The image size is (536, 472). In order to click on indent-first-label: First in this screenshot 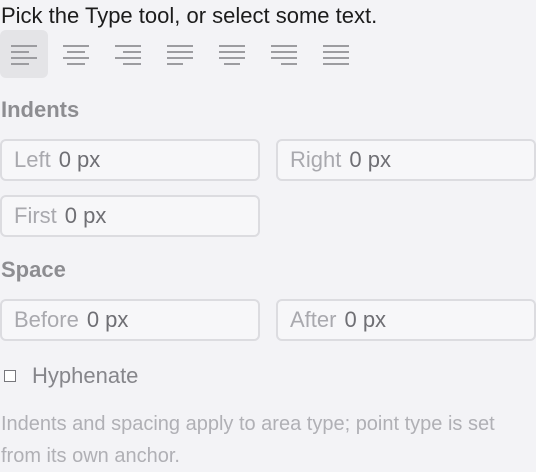, I will do `click(35, 215)`.